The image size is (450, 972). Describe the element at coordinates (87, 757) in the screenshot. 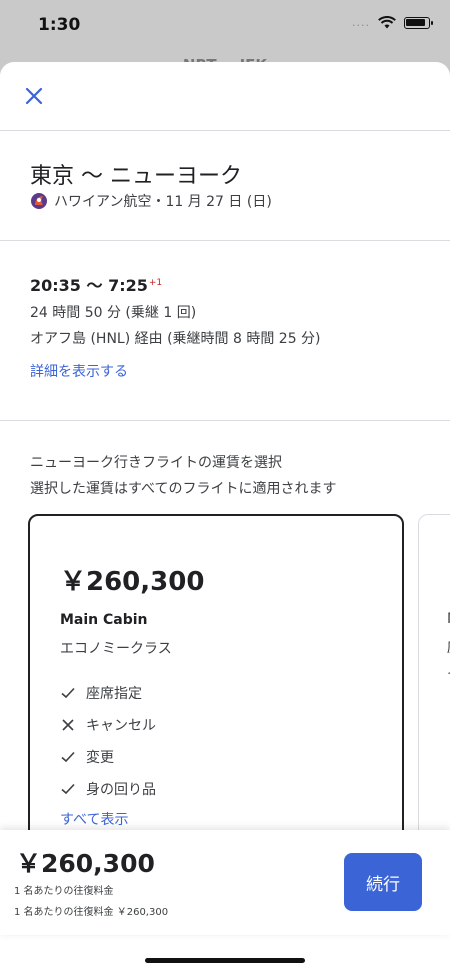

I see `feature-changes: 変更` at that location.